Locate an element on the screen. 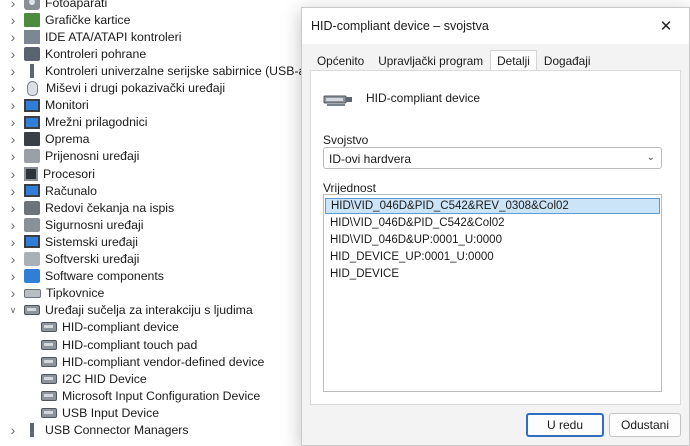 This screenshot has height=446, width=690. tree-category-label: Redovi čekanja na ispis is located at coordinates (110, 207).